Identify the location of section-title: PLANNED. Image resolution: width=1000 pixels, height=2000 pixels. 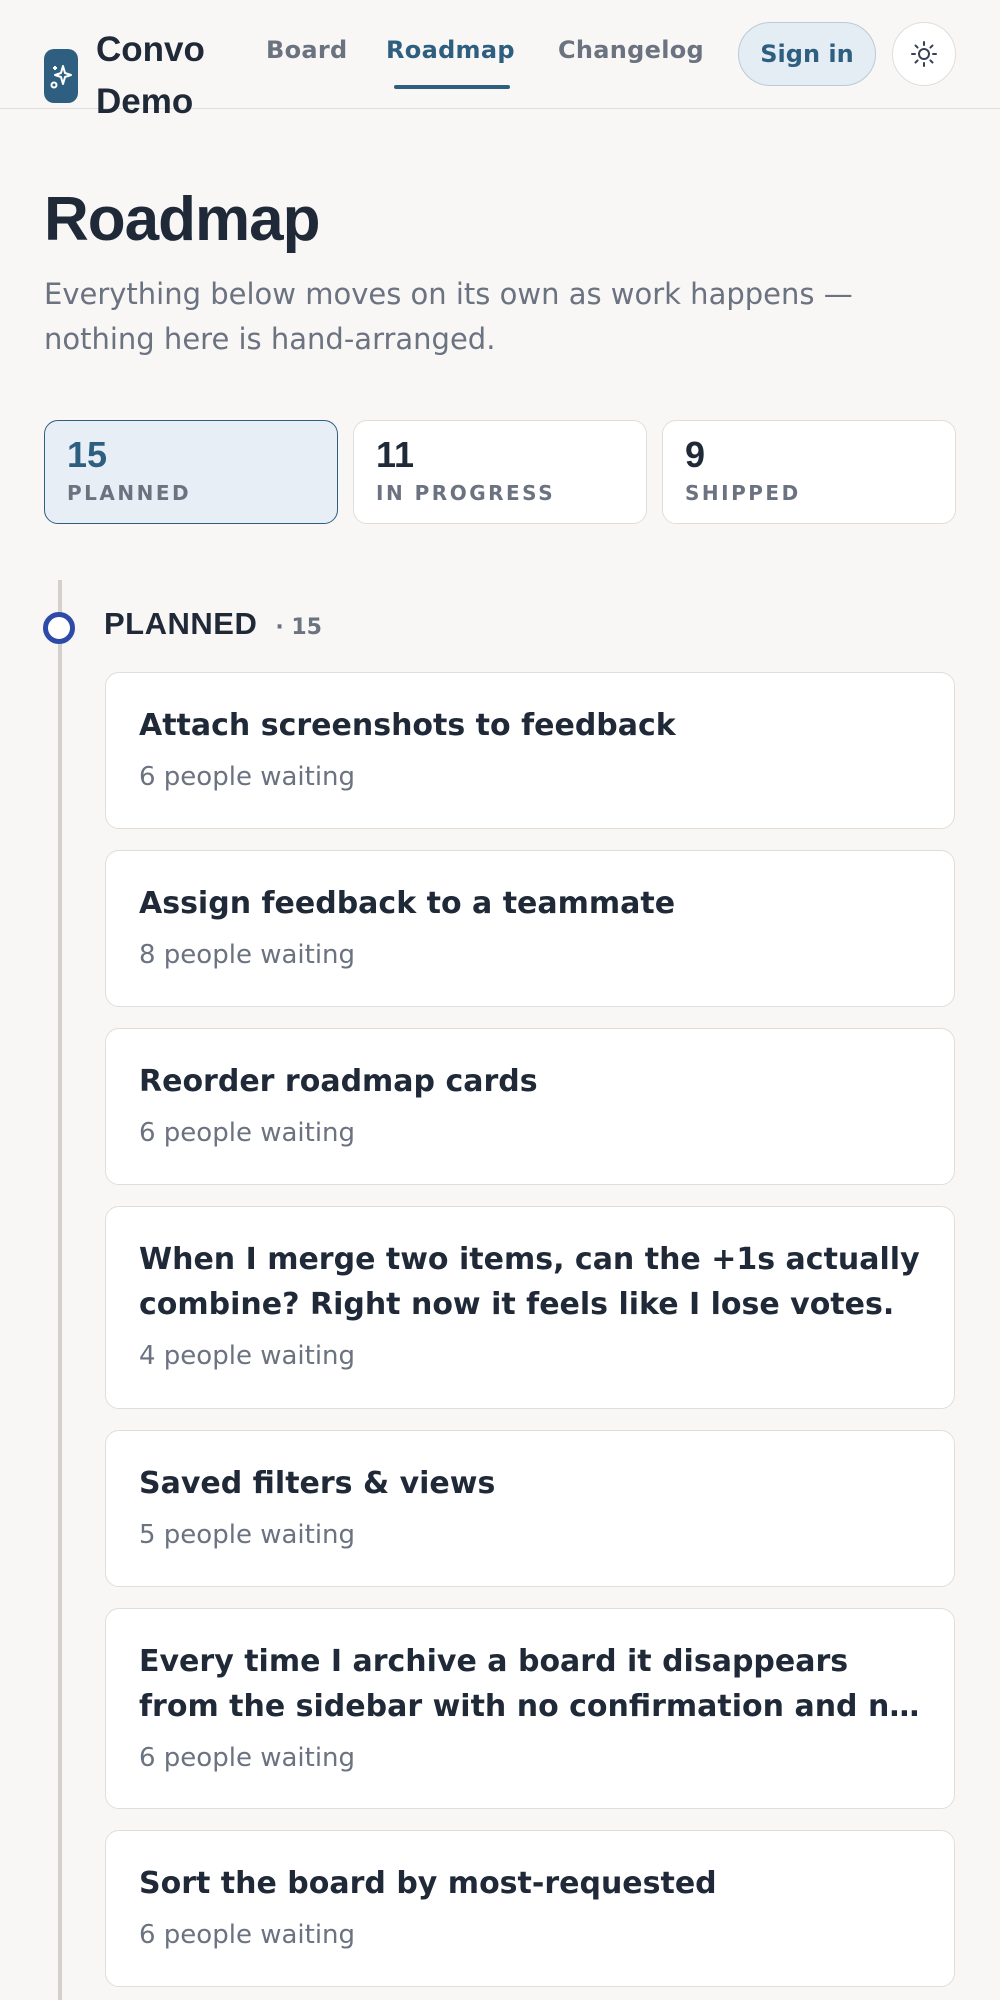
(181, 623).